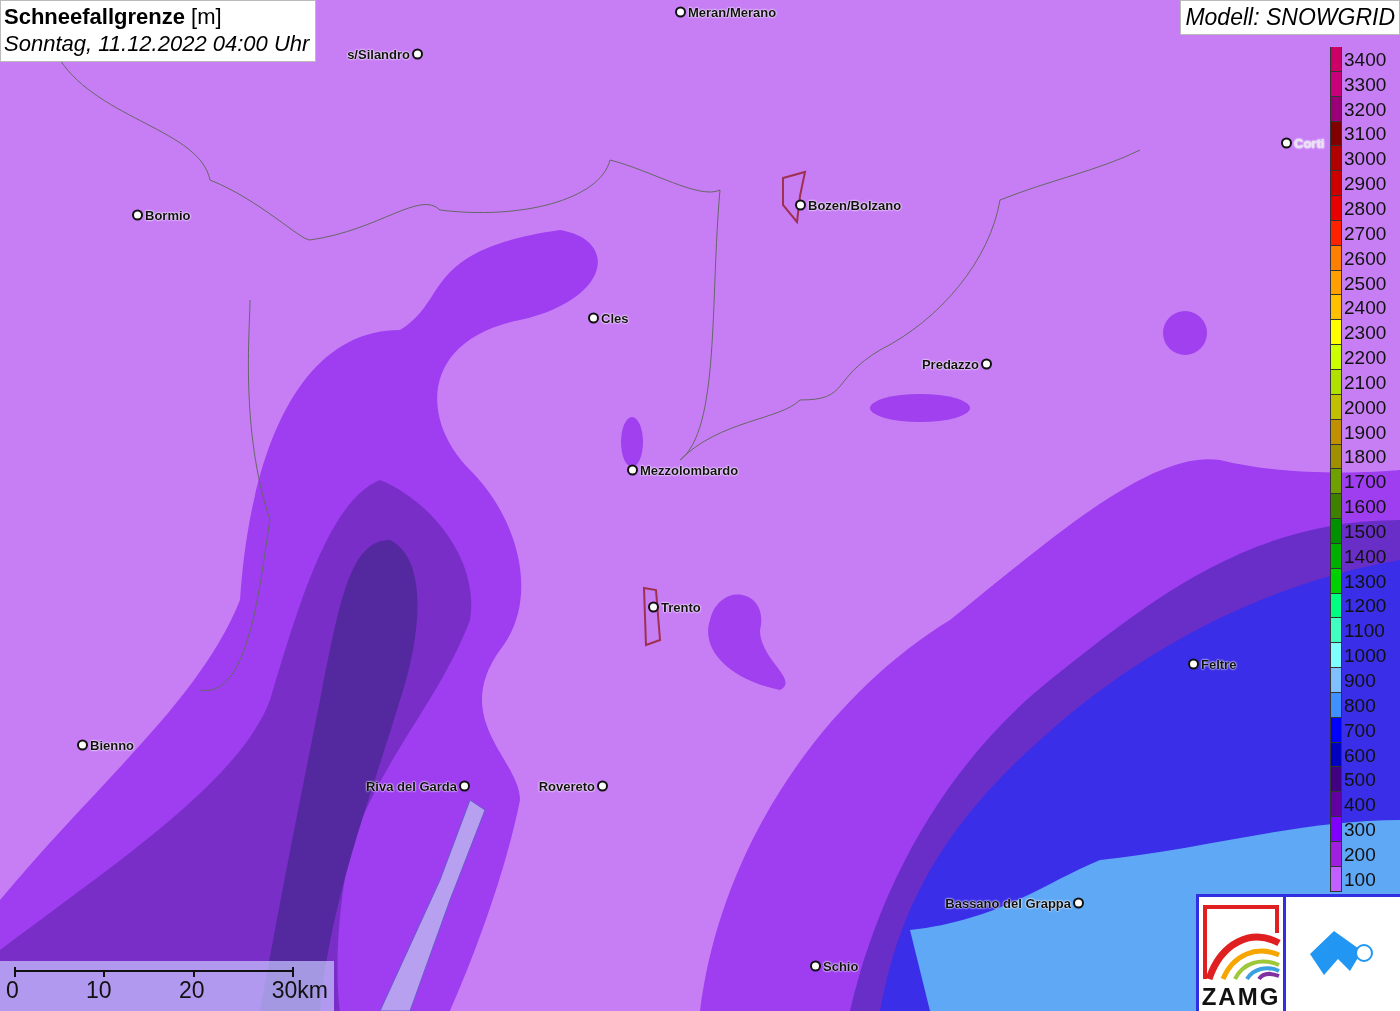 This screenshot has width=1400, height=1011. What do you see at coordinates (1365, 109) in the screenshot?
I see `legend-value: 3200` at bounding box center [1365, 109].